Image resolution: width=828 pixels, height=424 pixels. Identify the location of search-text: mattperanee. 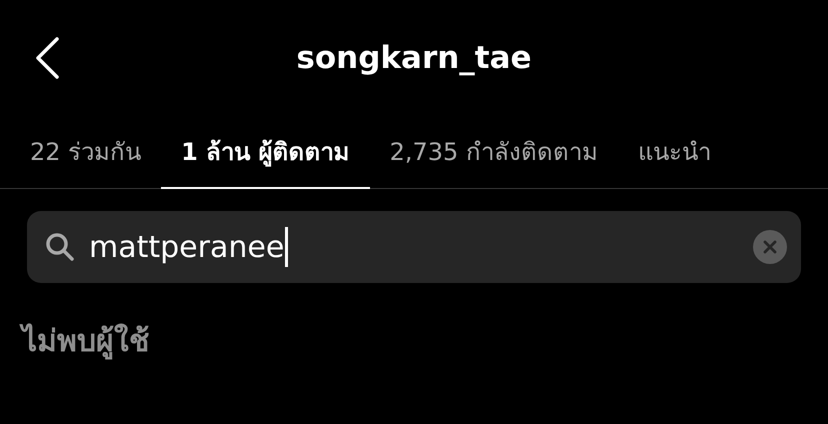
(186, 247).